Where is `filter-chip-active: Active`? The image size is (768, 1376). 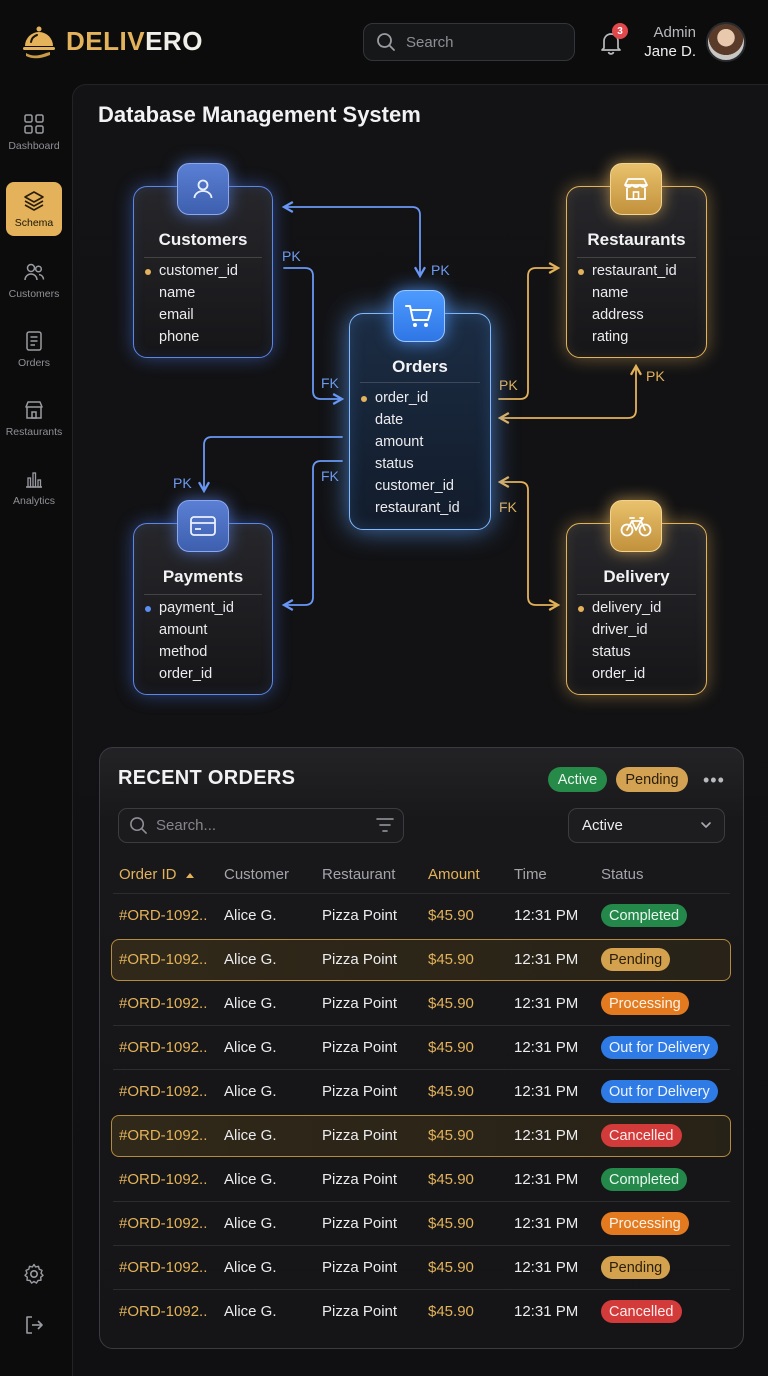
filter-chip-active: Active is located at coordinates (577, 779).